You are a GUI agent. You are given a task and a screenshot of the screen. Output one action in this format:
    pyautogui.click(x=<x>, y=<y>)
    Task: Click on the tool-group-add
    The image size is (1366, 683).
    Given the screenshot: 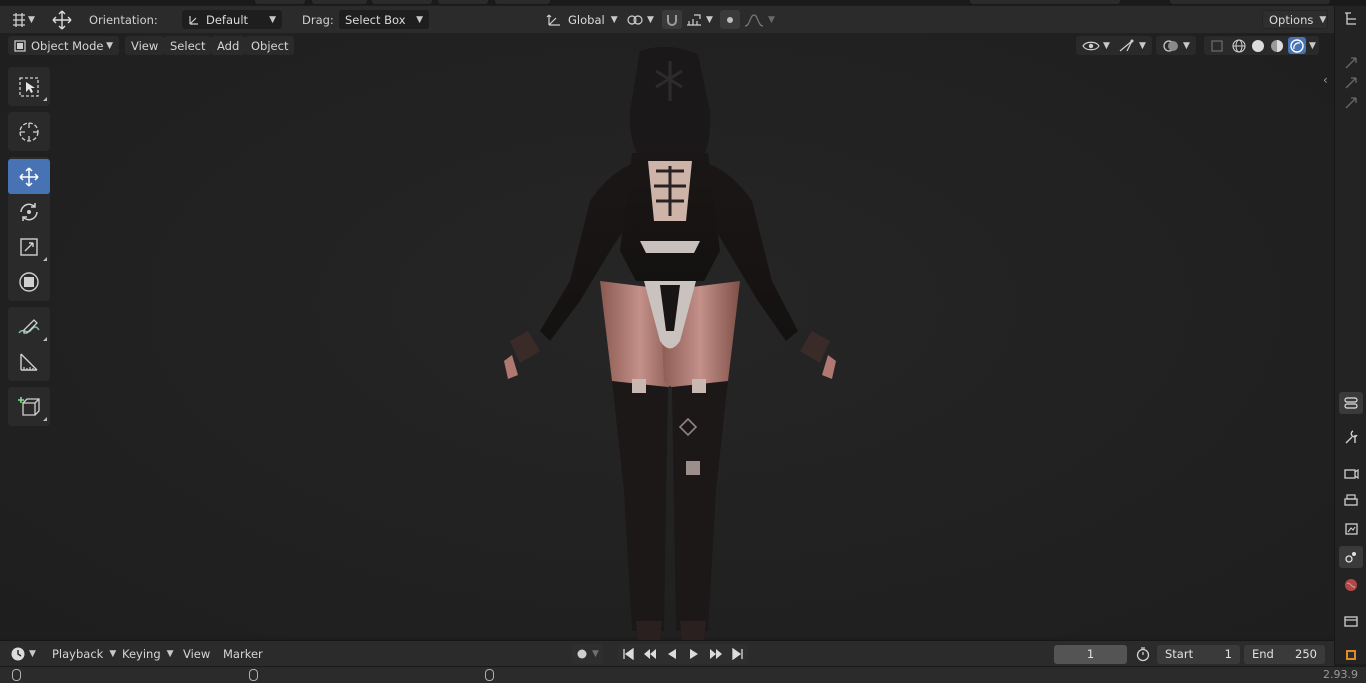 What is the action you would take?
    pyautogui.click(x=29, y=406)
    